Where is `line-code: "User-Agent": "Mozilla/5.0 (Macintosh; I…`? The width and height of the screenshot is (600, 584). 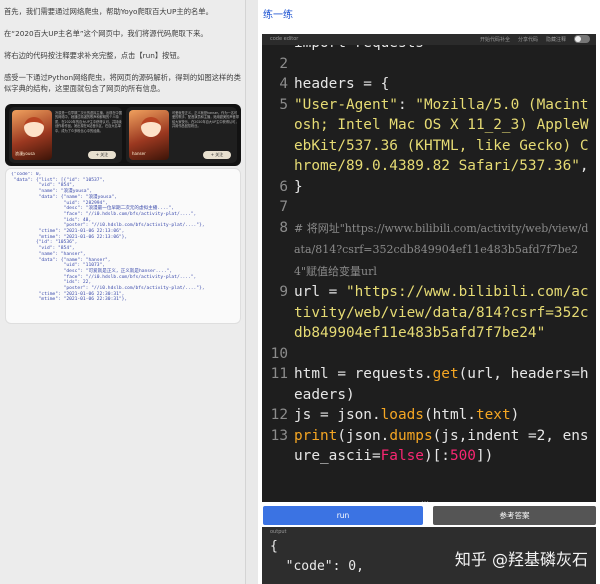
line-code: "User-Agent": "Mozilla/5.0 (Macintosh; I… is located at coordinates (441, 135).